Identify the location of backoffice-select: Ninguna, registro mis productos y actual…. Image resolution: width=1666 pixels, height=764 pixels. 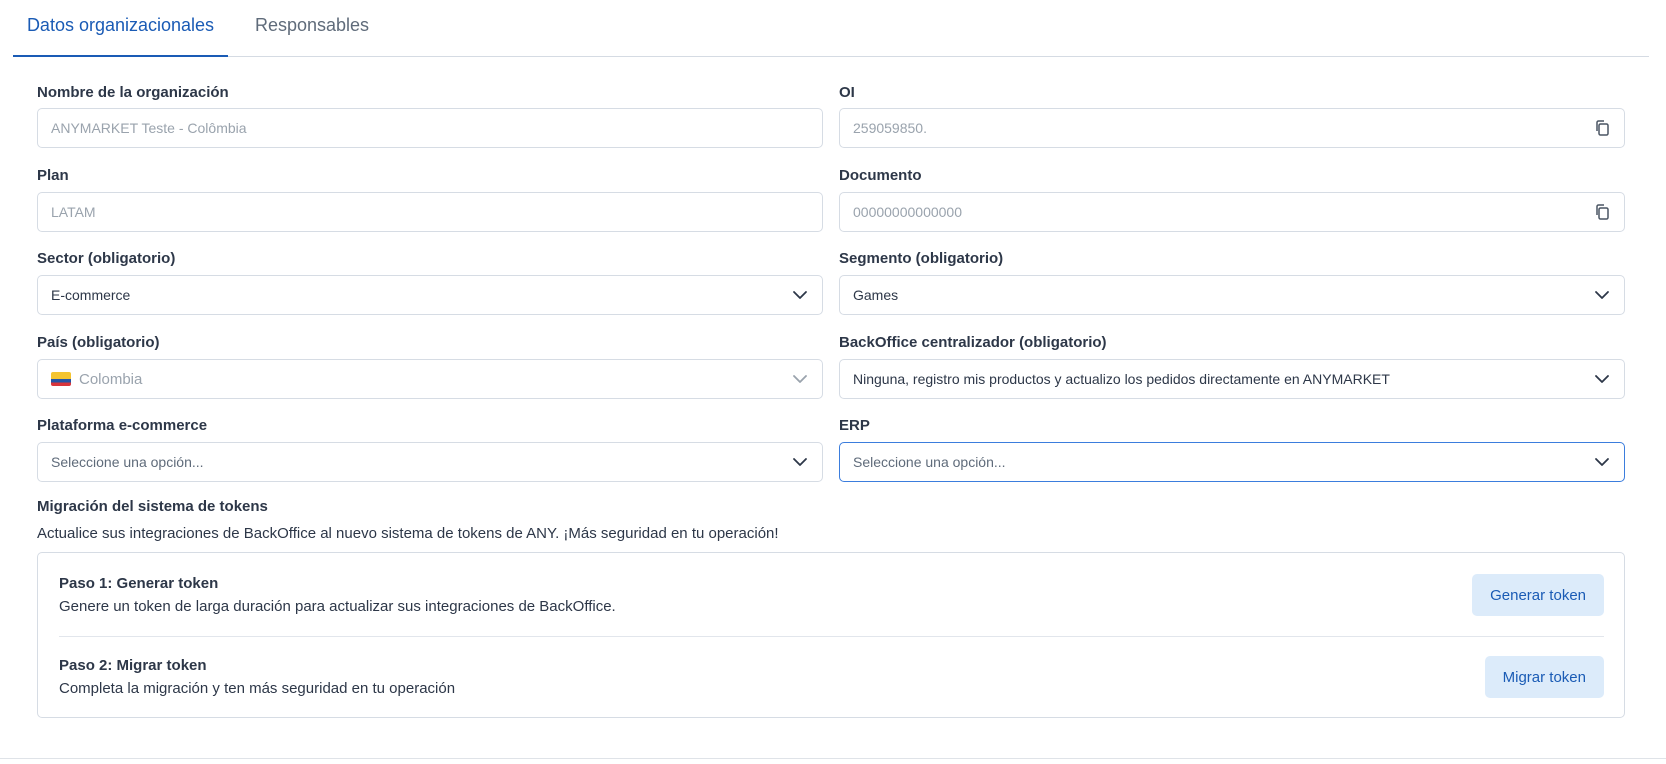
(1232, 379).